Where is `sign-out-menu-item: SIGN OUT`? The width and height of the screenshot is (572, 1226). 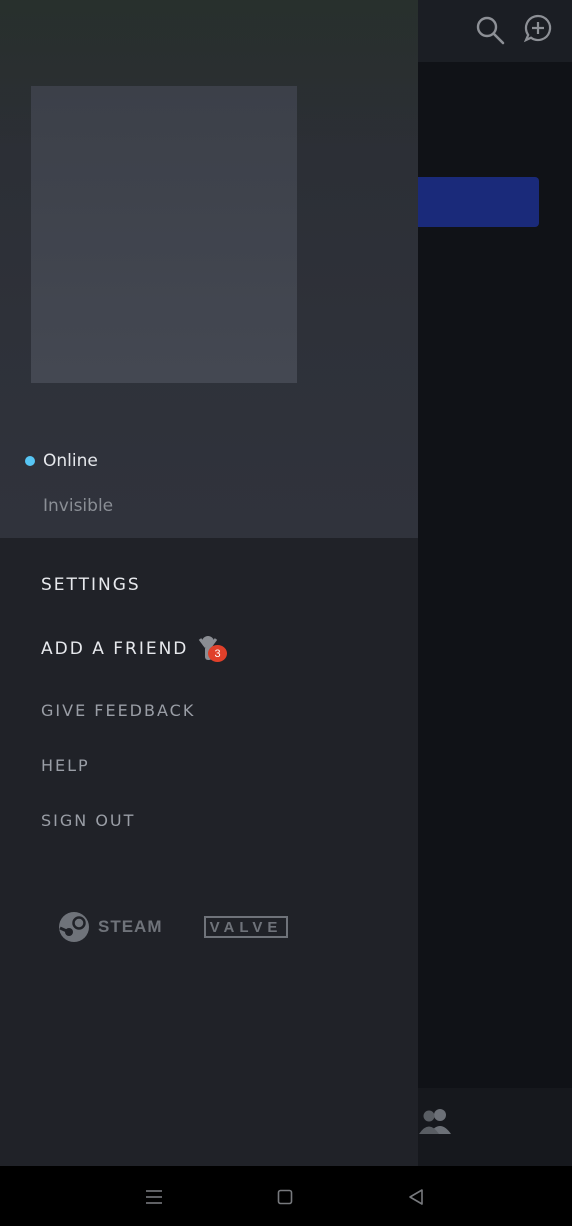 sign-out-menu-item: SIGN OUT is located at coordinates (88, 820).